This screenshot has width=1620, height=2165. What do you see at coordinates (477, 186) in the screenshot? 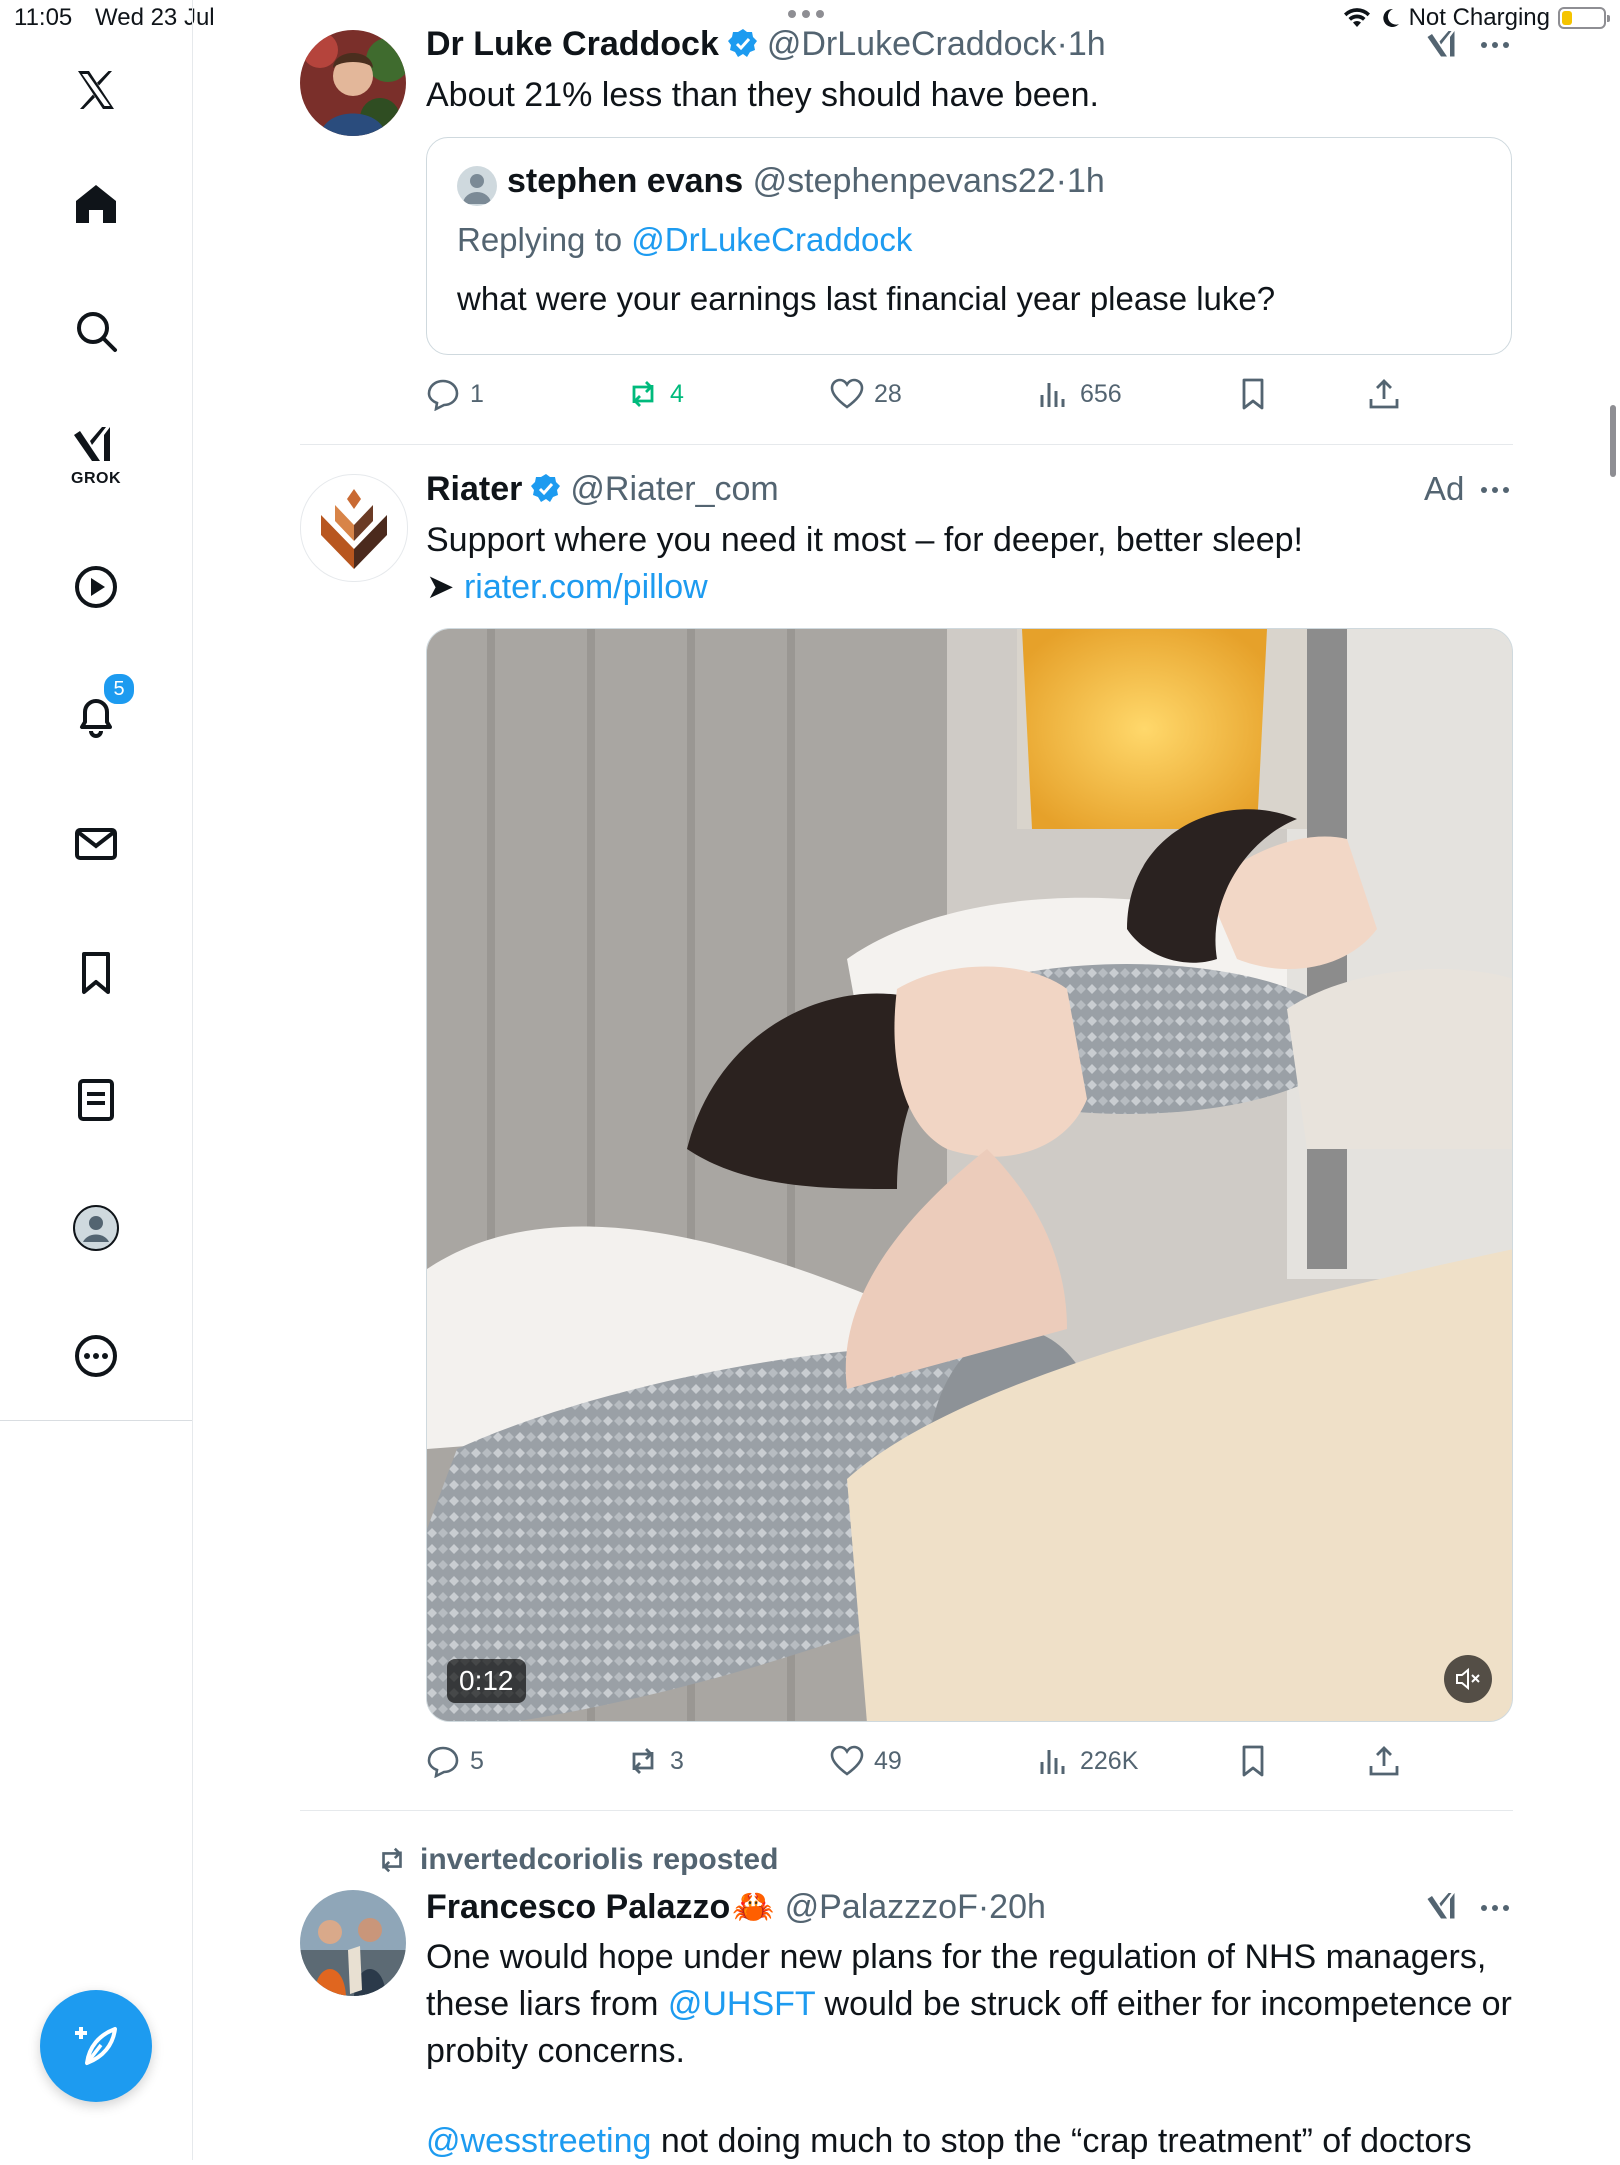
I see `quote-avatar` at bounding box center [477, 186].